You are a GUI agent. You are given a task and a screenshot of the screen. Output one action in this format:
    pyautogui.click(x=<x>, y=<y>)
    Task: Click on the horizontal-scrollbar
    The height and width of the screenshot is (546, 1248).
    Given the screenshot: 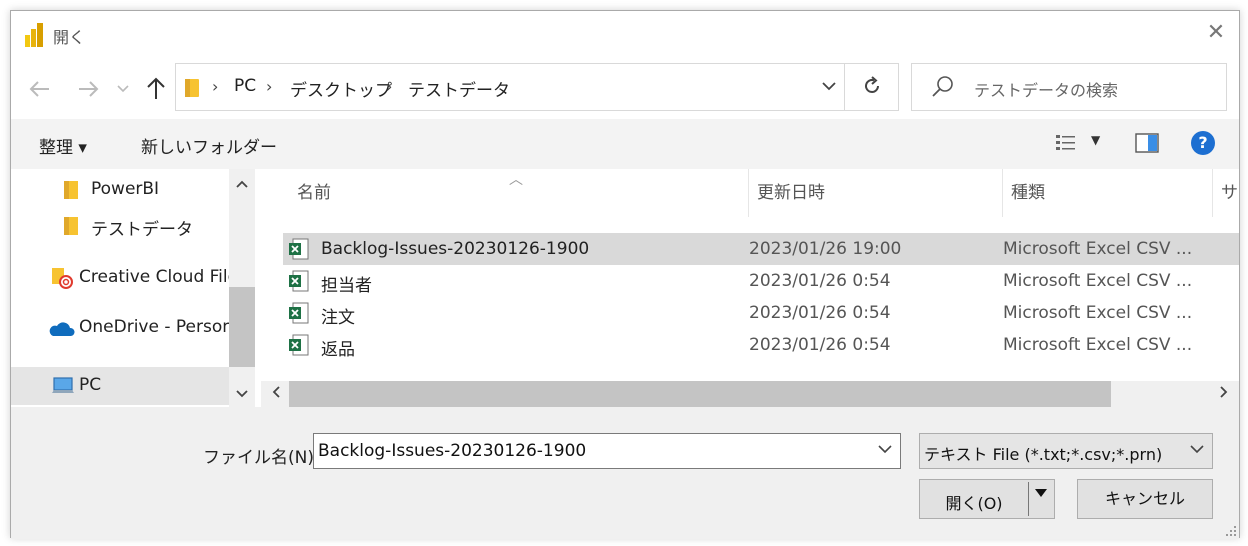 What is the action you would take?
    pyautogui.click(x=750, y=394)
    